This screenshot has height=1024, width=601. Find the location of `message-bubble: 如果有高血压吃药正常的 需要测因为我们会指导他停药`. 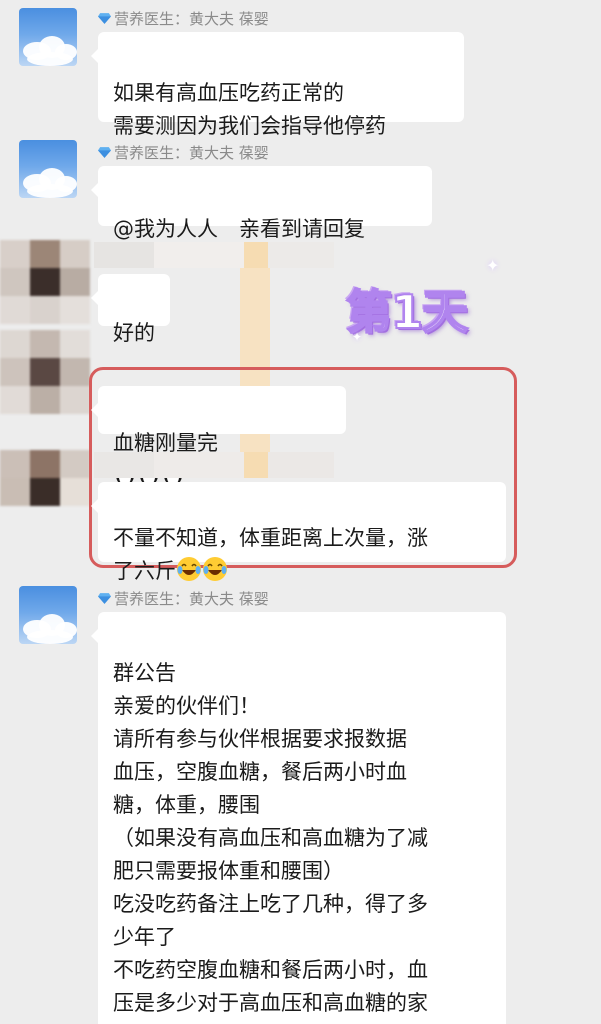

message-bubble: 如果有高血压吃药正常的 需要测因为我们会指导他停药 is located at coordinates (277, 85).